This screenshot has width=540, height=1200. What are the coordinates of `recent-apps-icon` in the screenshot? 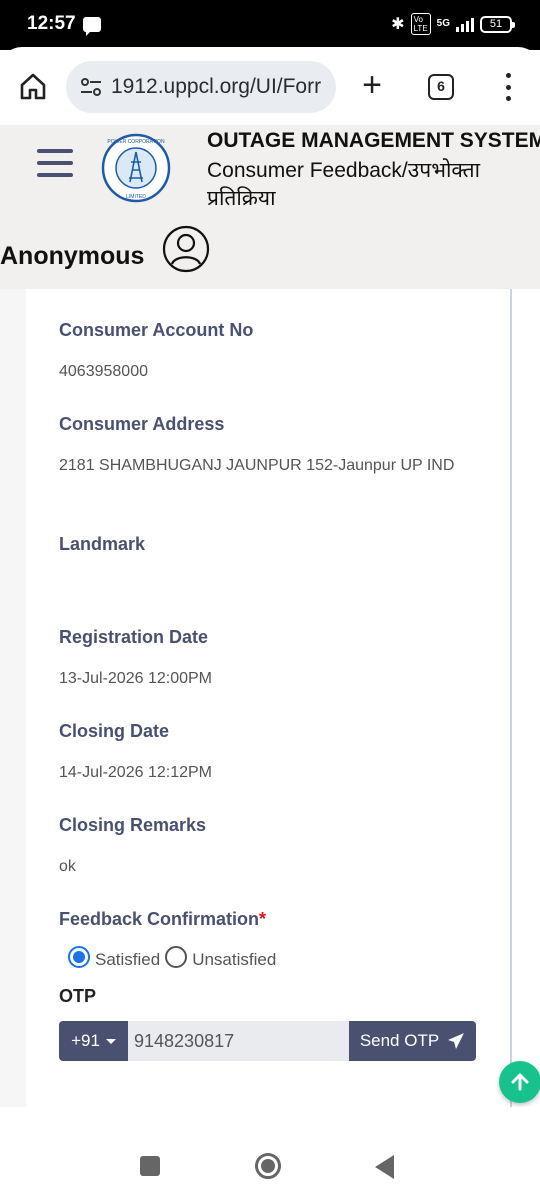 It's located at (150, 1166).